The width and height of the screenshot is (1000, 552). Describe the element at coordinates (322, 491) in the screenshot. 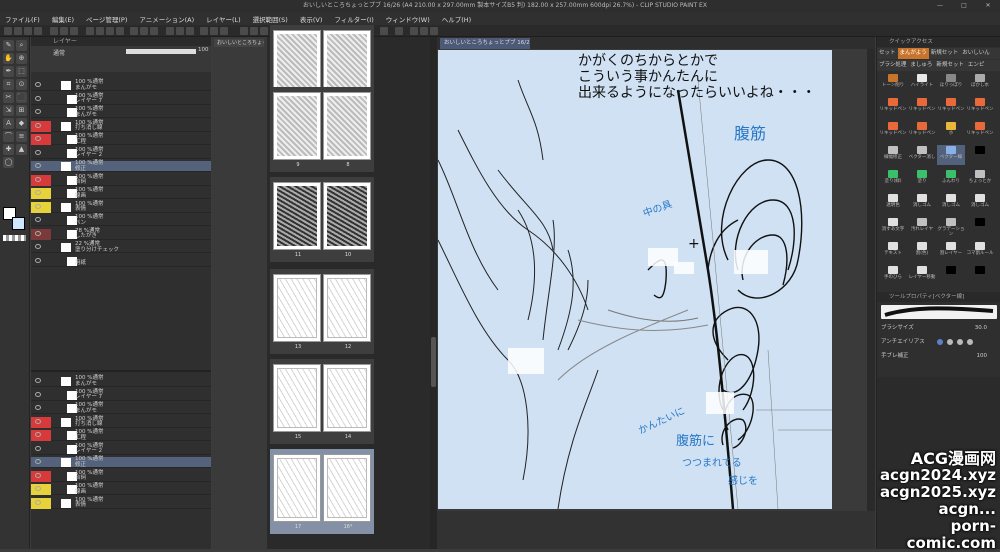

I see `page-spread: 17 16*` at that location.